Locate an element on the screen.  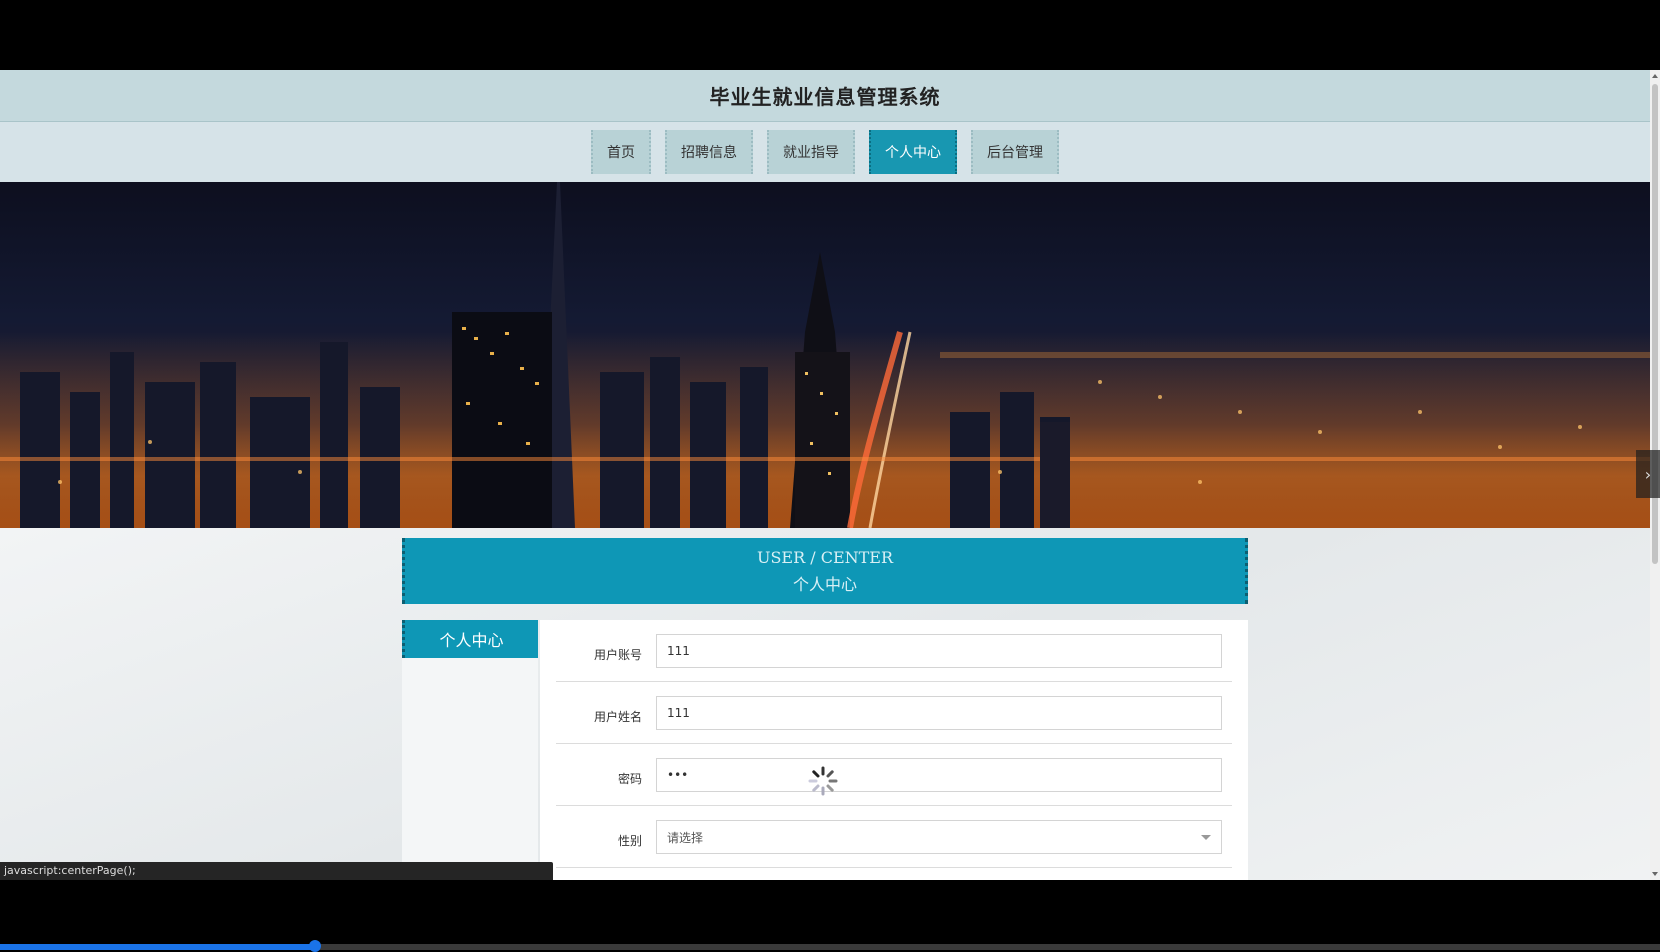
site-header: 毕业生就业信息管理系统 is located at coordinates (825, 96).